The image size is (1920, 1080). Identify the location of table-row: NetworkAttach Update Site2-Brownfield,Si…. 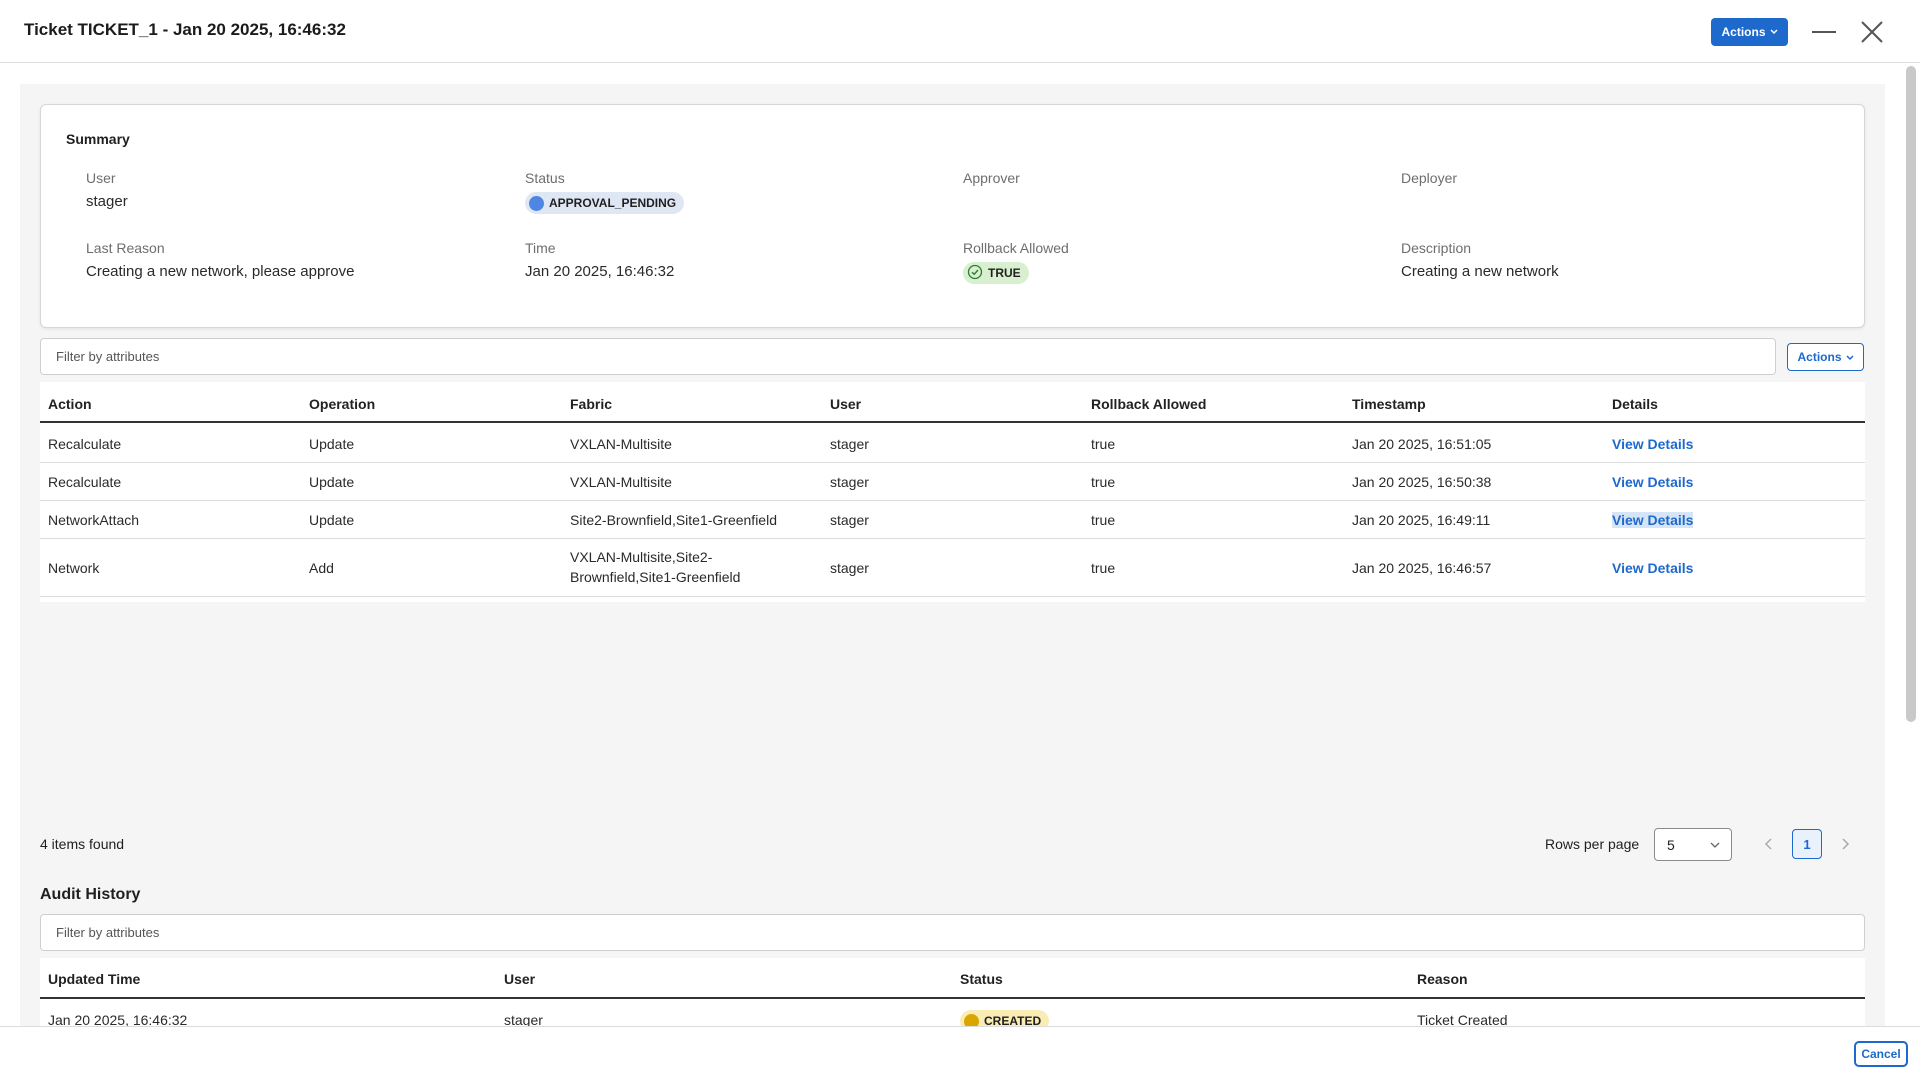
(952, 520).